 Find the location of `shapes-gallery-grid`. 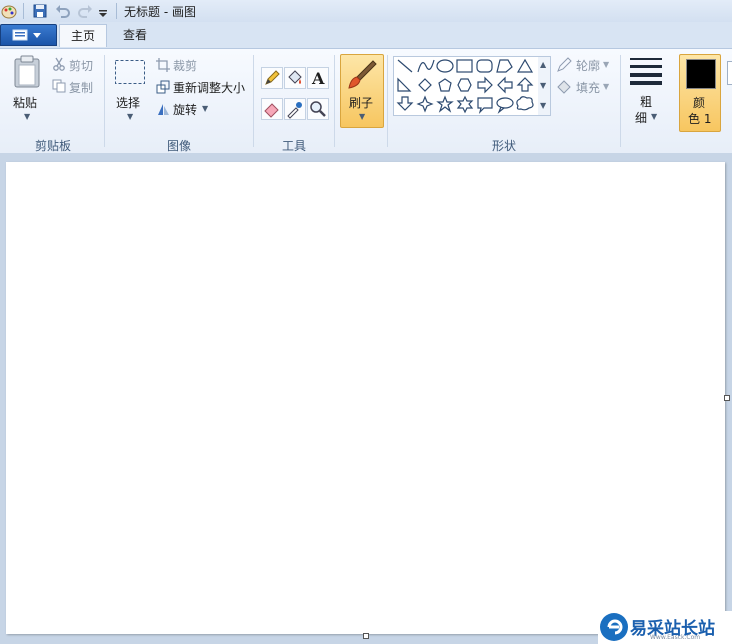

shapes-gallery-grid is located at coordinates (465, 86).